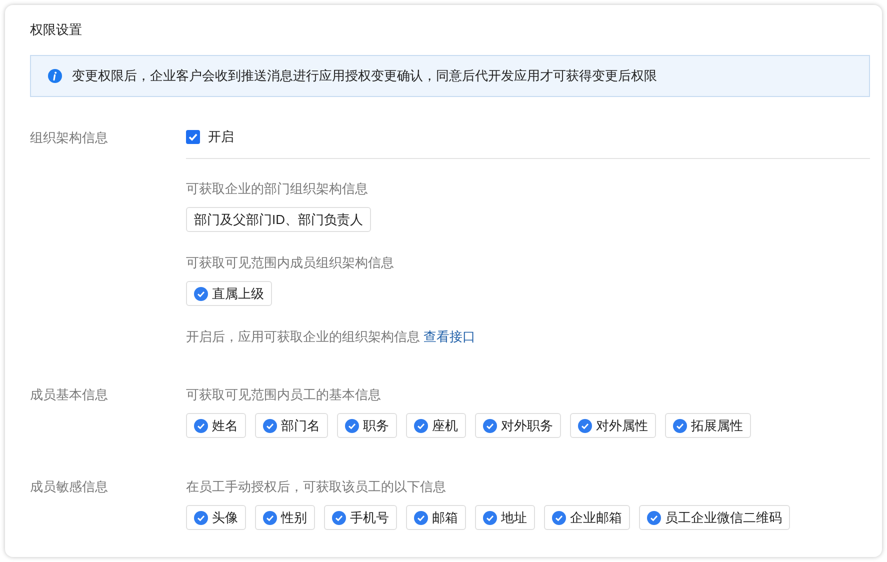 The height and width of the screenshot is (562, 887). I want to click on checkbox-label: 开启, so click(221, 137).